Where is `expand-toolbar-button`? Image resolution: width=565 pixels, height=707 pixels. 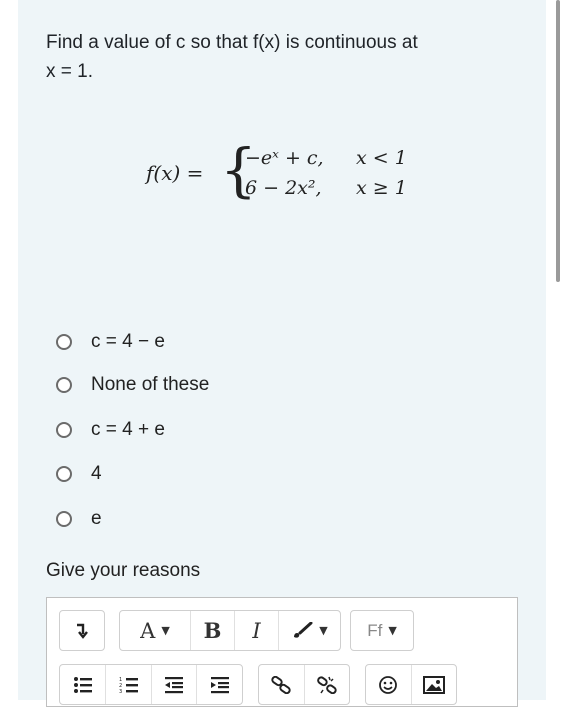
expand-toolbar-button is located at coordinates (82, 630).